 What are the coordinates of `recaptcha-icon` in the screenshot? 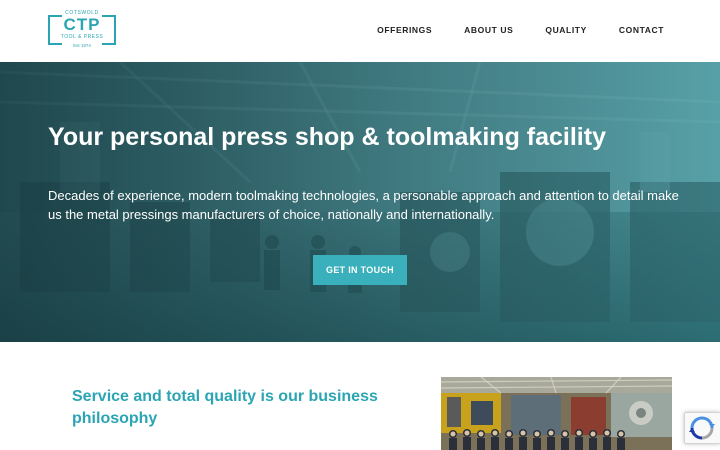 It's located at (702, 428).